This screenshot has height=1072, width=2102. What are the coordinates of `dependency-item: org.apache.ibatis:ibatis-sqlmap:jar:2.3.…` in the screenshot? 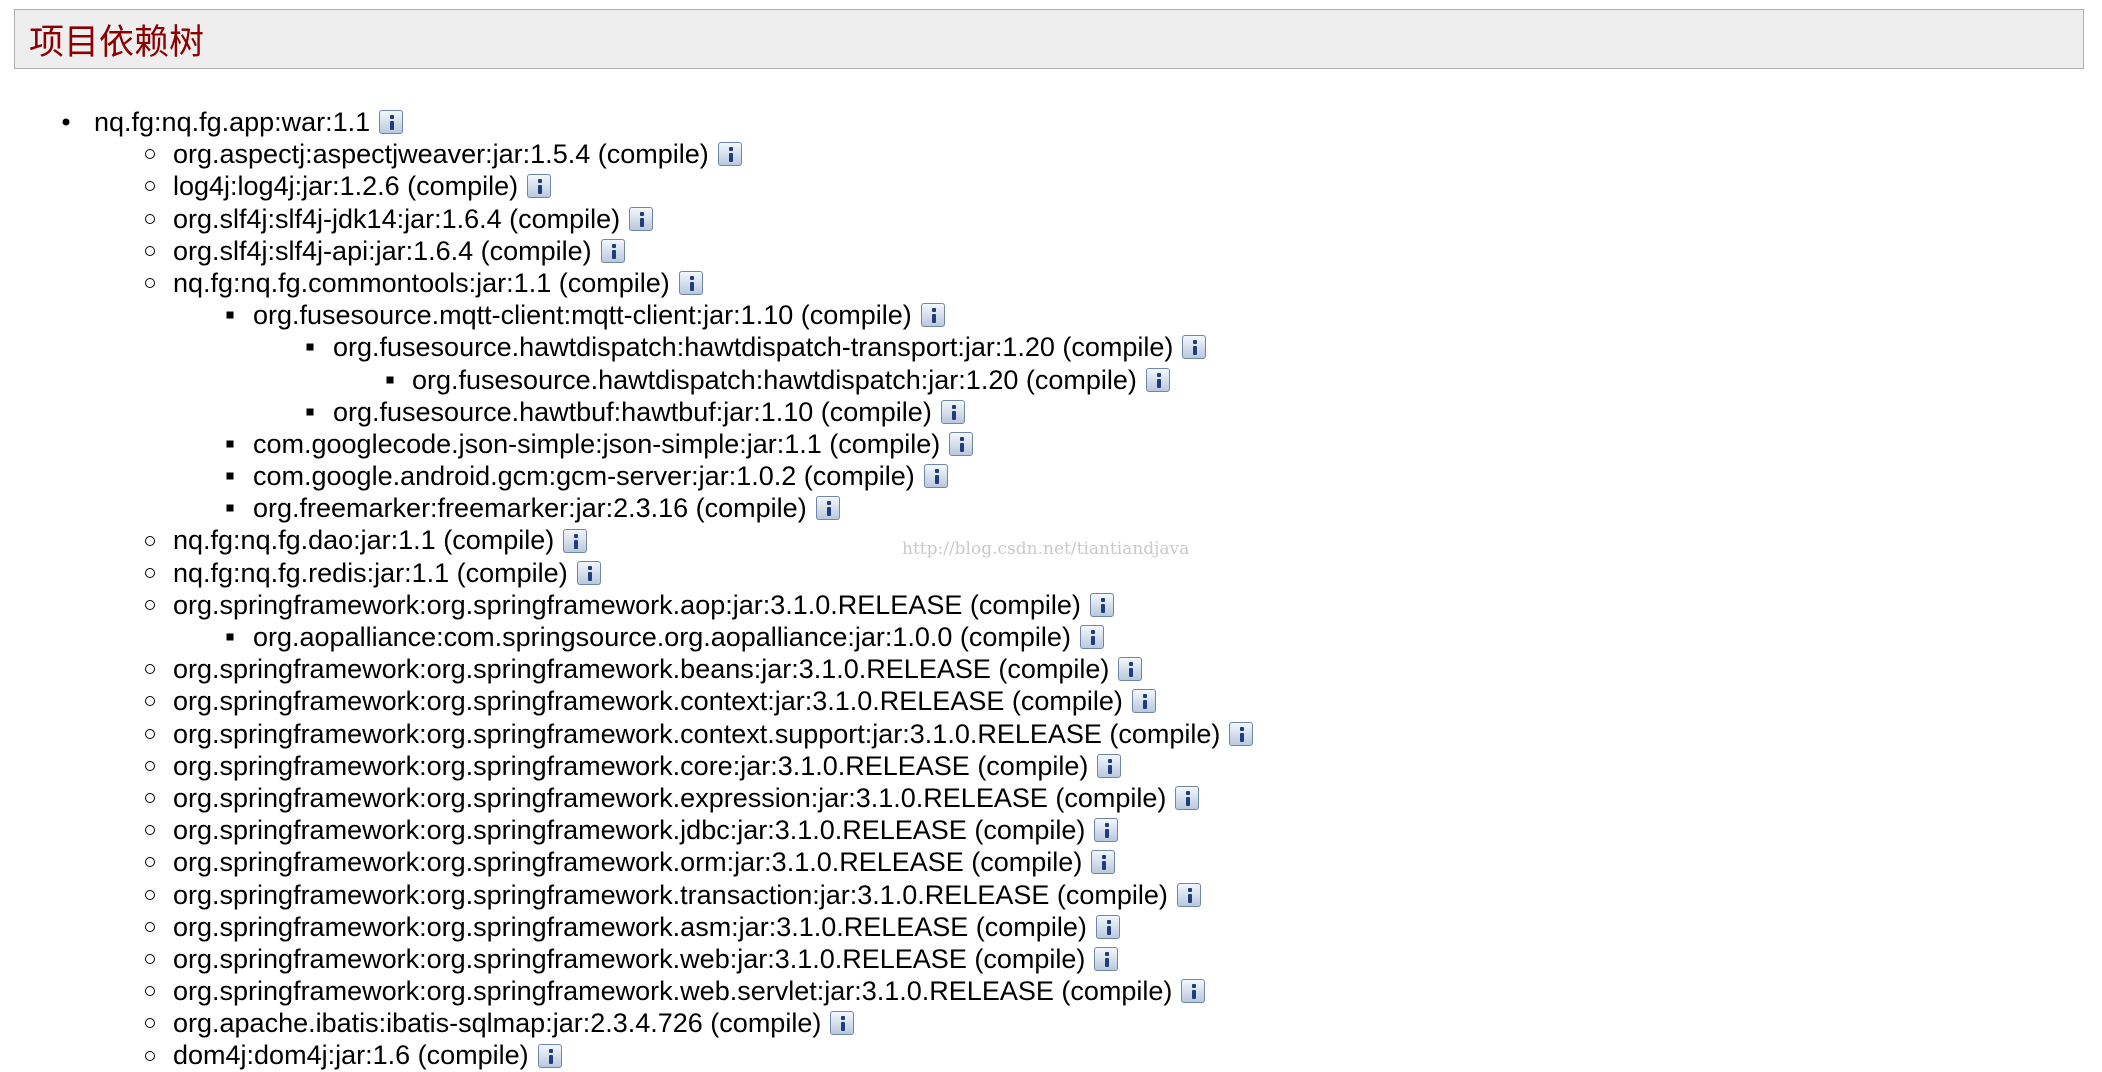 It's located at (1051, 1023).